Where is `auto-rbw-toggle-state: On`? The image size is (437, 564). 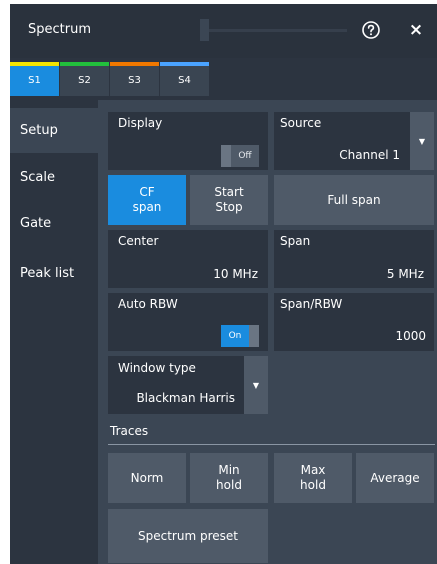 auto-rbw-toggle-state: On is located at coordinates (235, 336).